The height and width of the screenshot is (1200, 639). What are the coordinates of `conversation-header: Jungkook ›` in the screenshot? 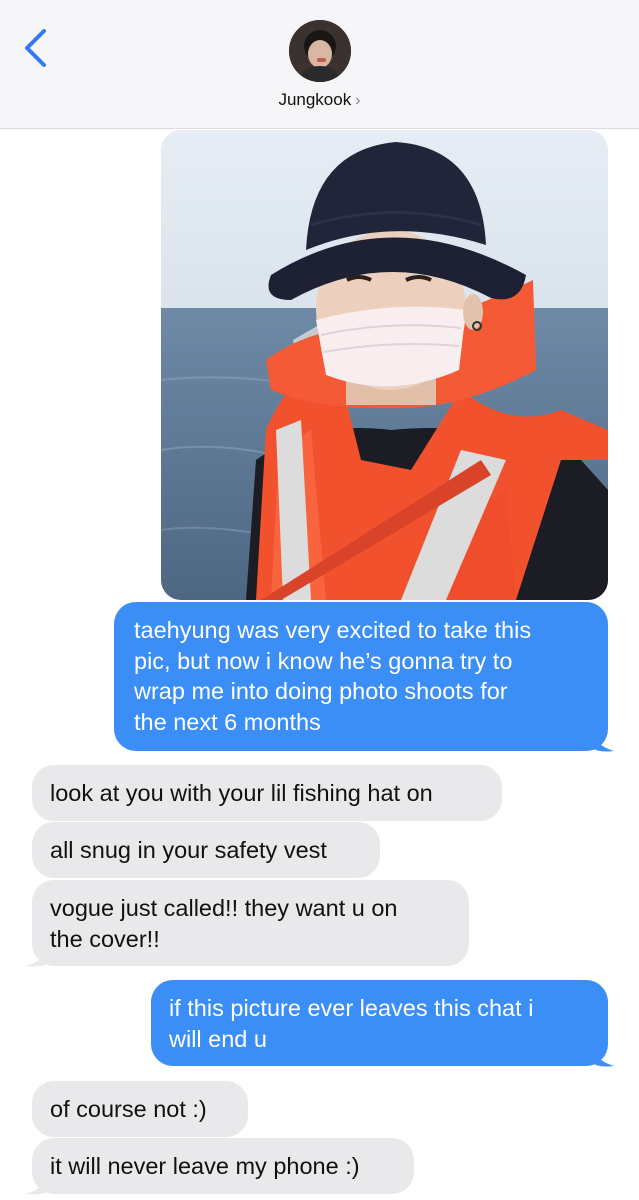 It's located at (319, 64).